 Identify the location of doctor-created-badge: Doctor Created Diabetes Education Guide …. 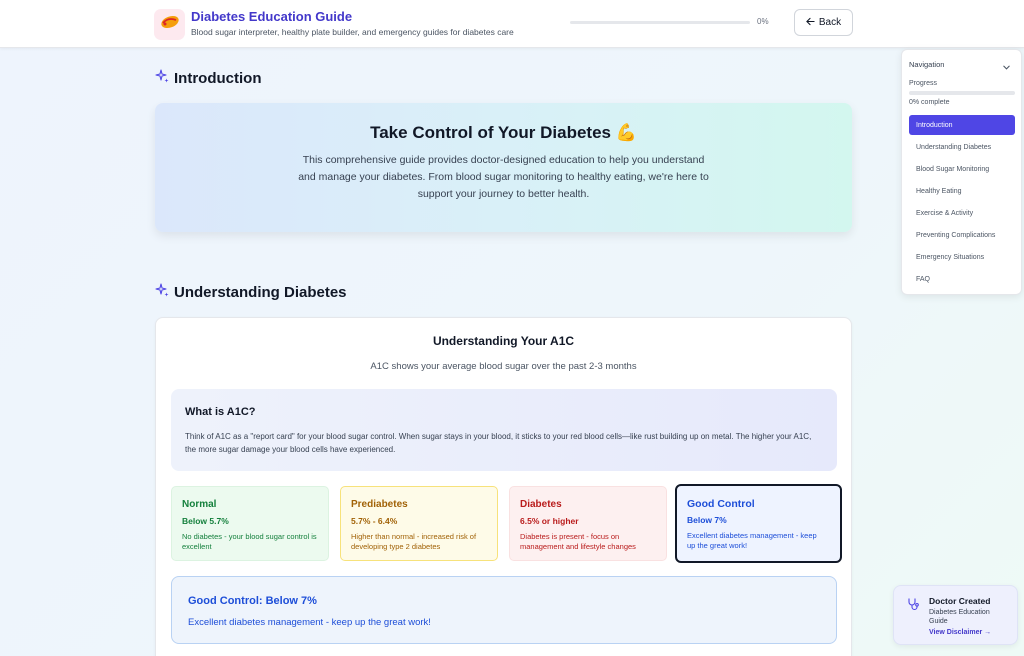
(955, 615).